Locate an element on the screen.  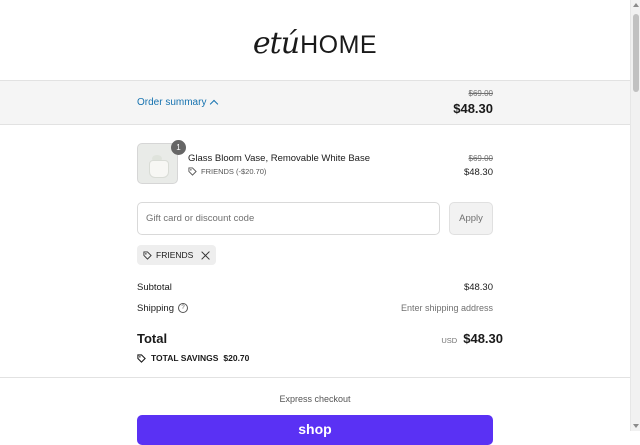
order-summary-bar: Order summary $69.00 $48.30 is located at coordinates (315, 103).